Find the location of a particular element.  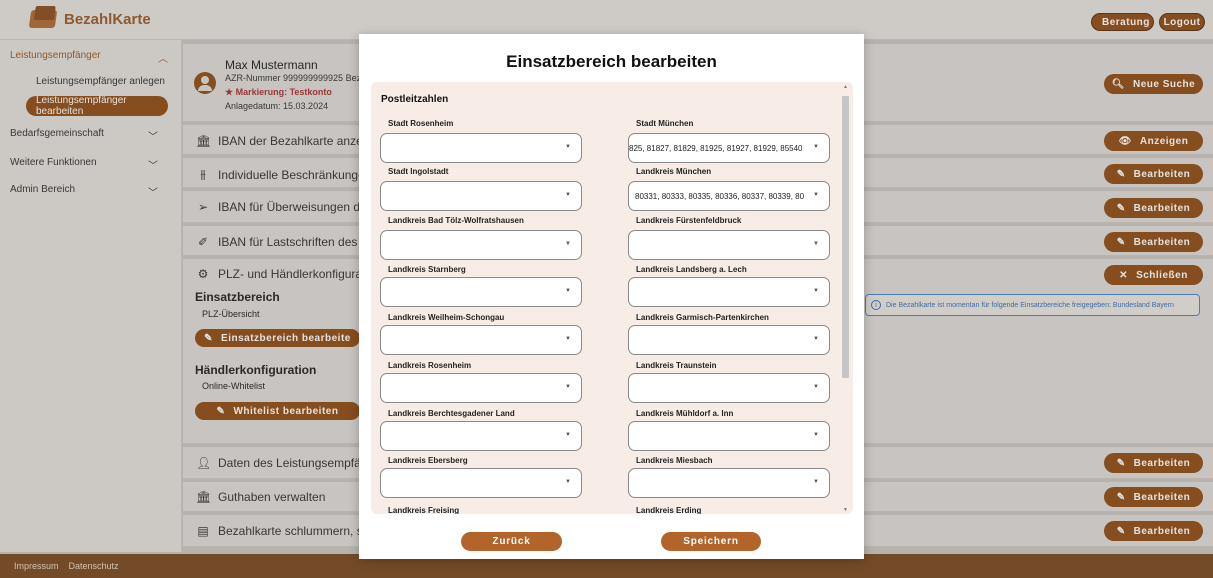

plz-select-ebersberg: ▼ is located at coordinates (481, 483).